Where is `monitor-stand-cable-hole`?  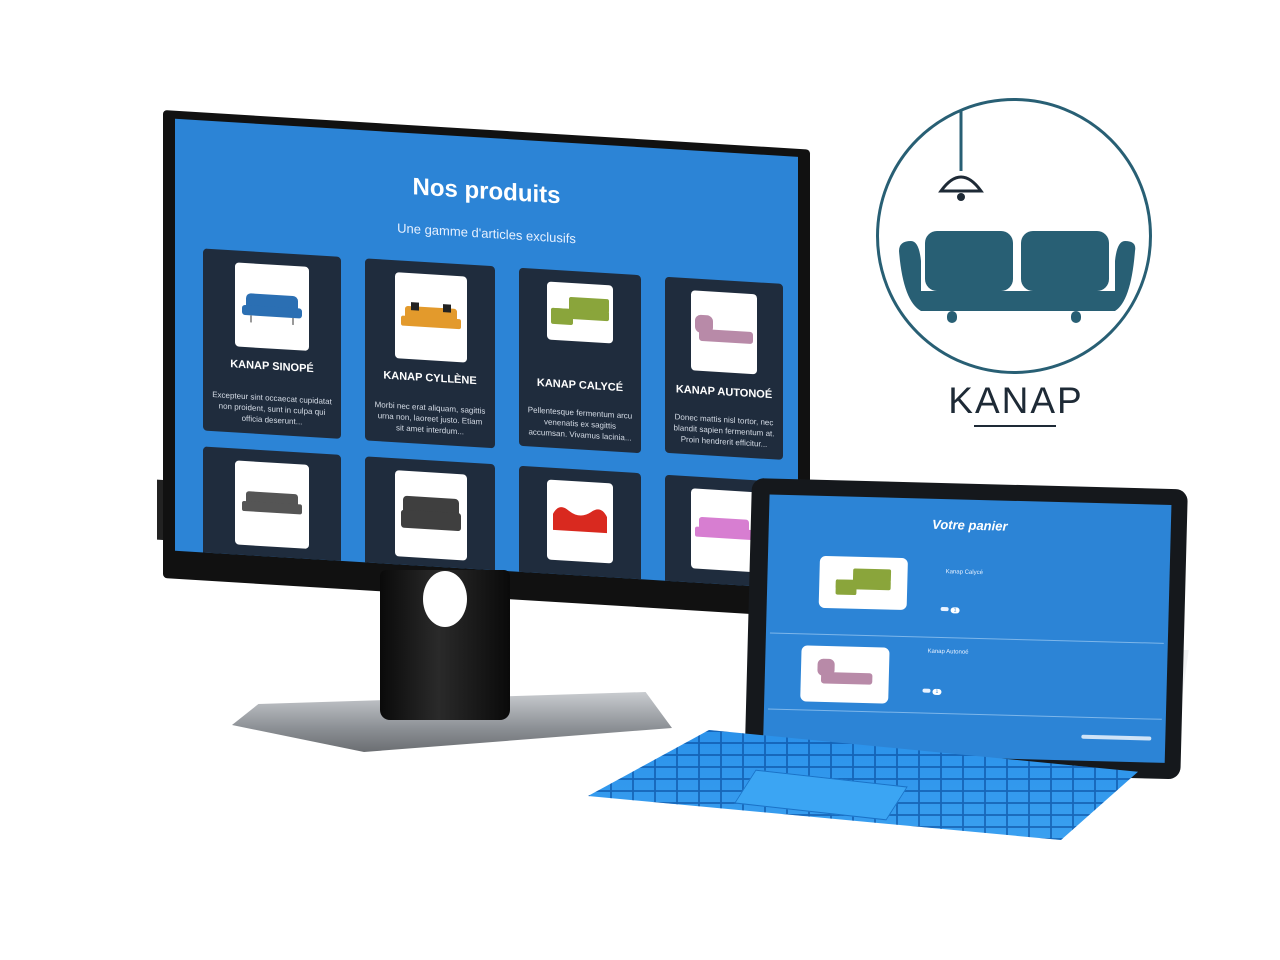
monitor-stand-cable-hole is located at coordinates (445, 599).